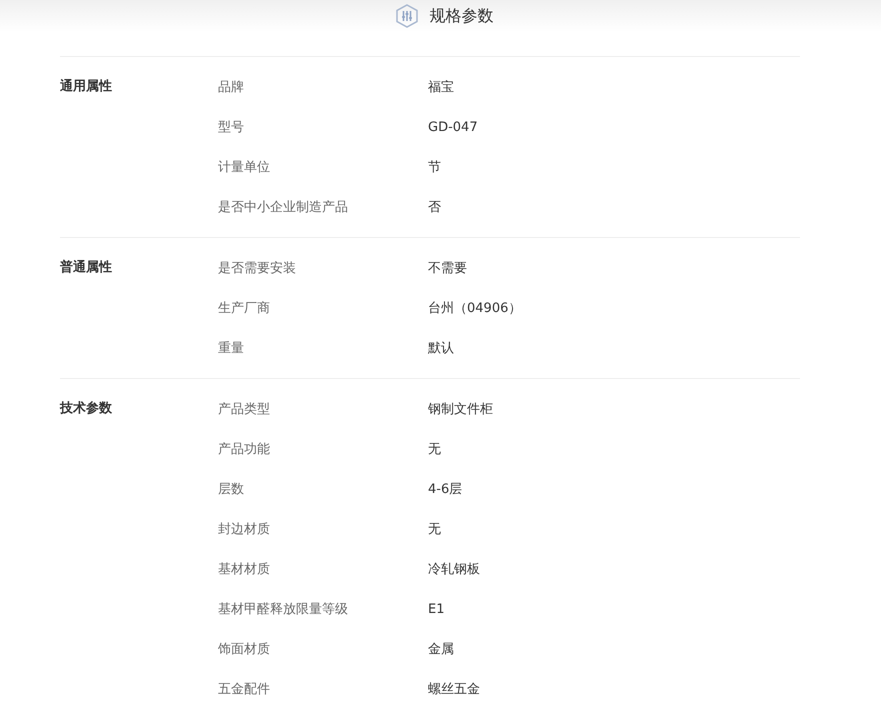 The image size is (881, 702). What do you see at coordinates (244, 449) in the screenshot?
I see `spec-name: 产品功能` at bounding box center [244, 449].